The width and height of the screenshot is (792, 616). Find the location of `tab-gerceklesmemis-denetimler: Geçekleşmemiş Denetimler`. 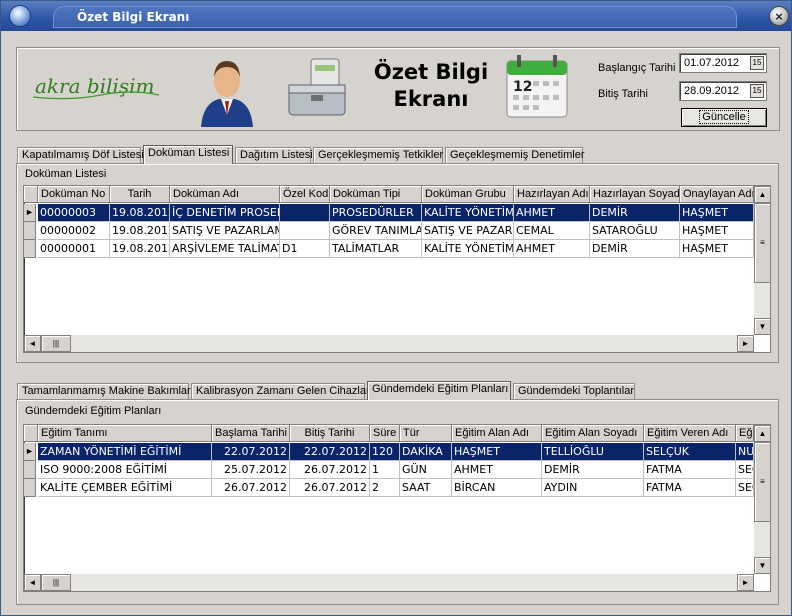

tab-gerceklesmemis-denetimler: Geçekleşmemiş Denetimler is located at coordinates (514, 155).